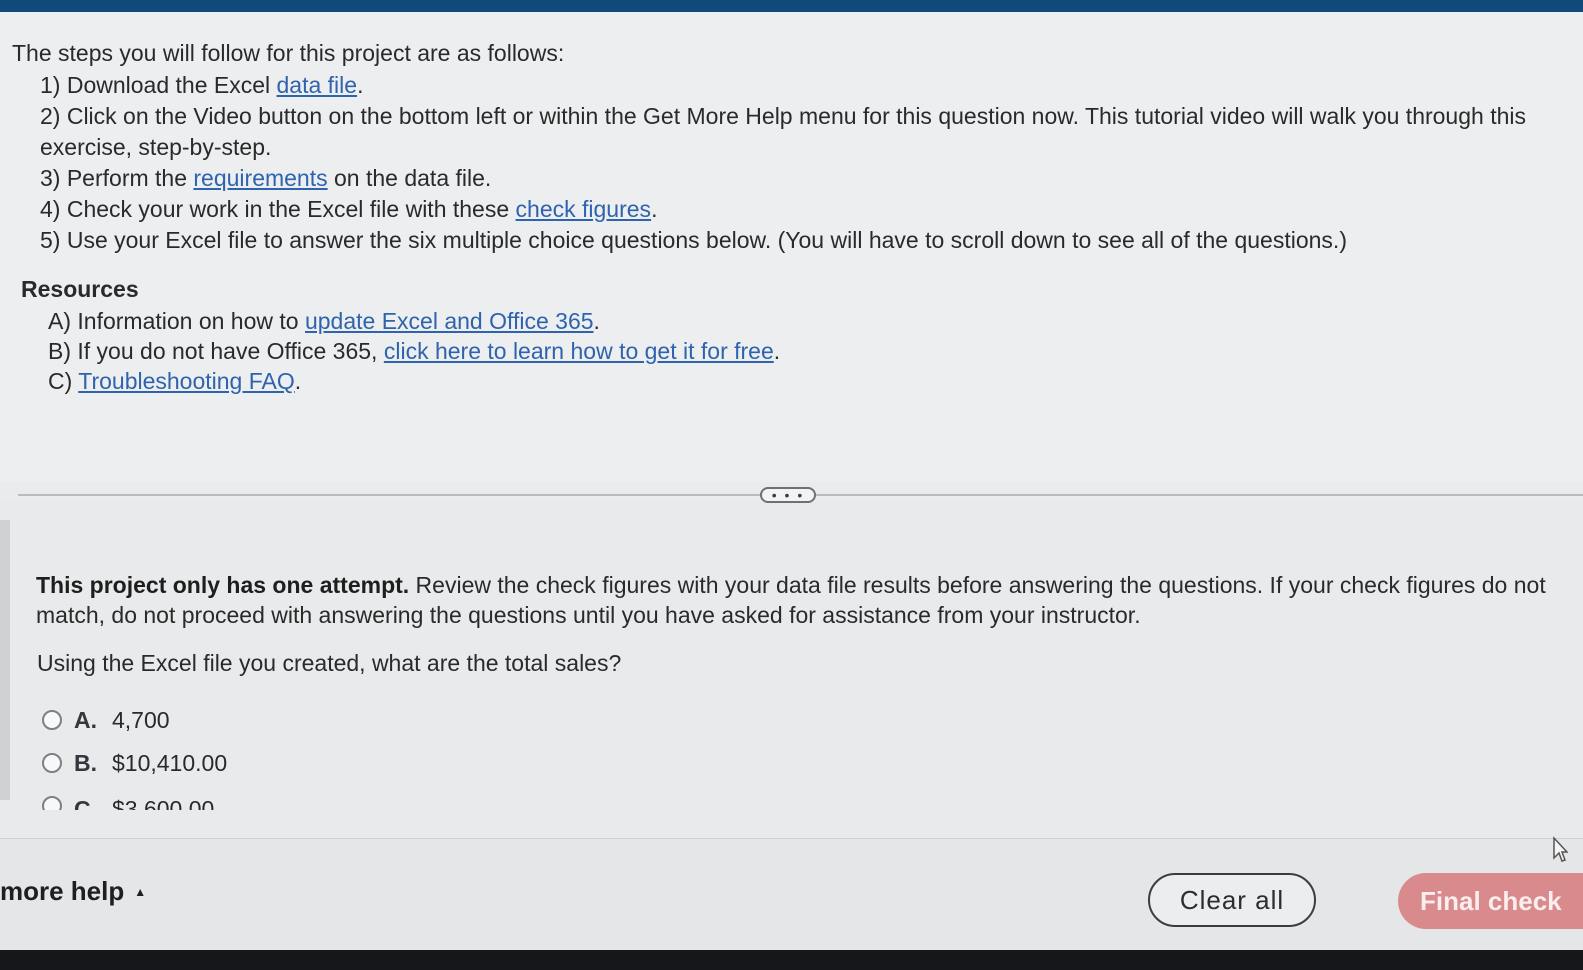 This screenshot has height=970, width=1583. What do you see at coordinates (85, 762) in the screenshot?
I see `choice-b-letter: B.` at bounding box center [85, 762].